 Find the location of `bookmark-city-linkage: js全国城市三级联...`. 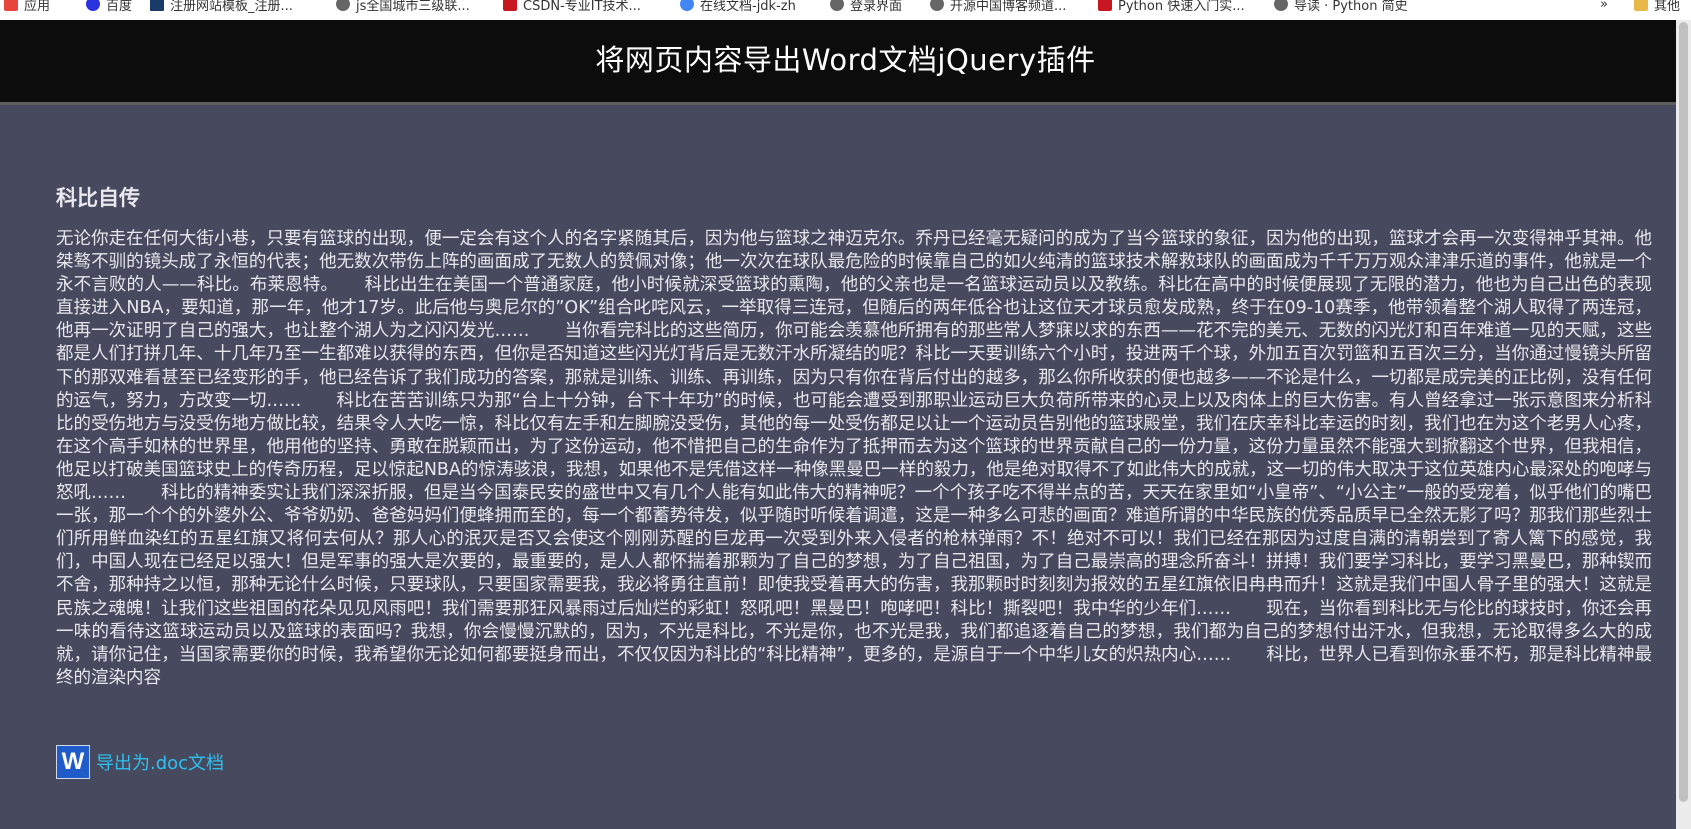

bookmark-city-linkage: js全国城市三级联... is located at coordinates (403, 7).